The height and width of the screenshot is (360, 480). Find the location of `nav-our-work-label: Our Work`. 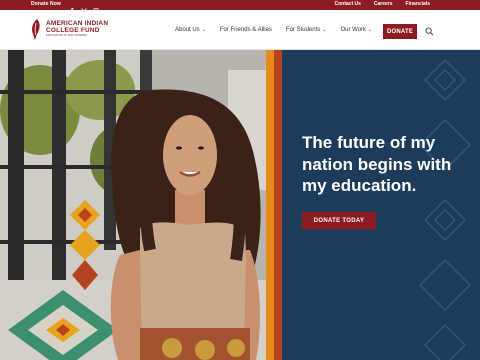

nav-our-work-label: Our Work is located at coordinates (353, 30).